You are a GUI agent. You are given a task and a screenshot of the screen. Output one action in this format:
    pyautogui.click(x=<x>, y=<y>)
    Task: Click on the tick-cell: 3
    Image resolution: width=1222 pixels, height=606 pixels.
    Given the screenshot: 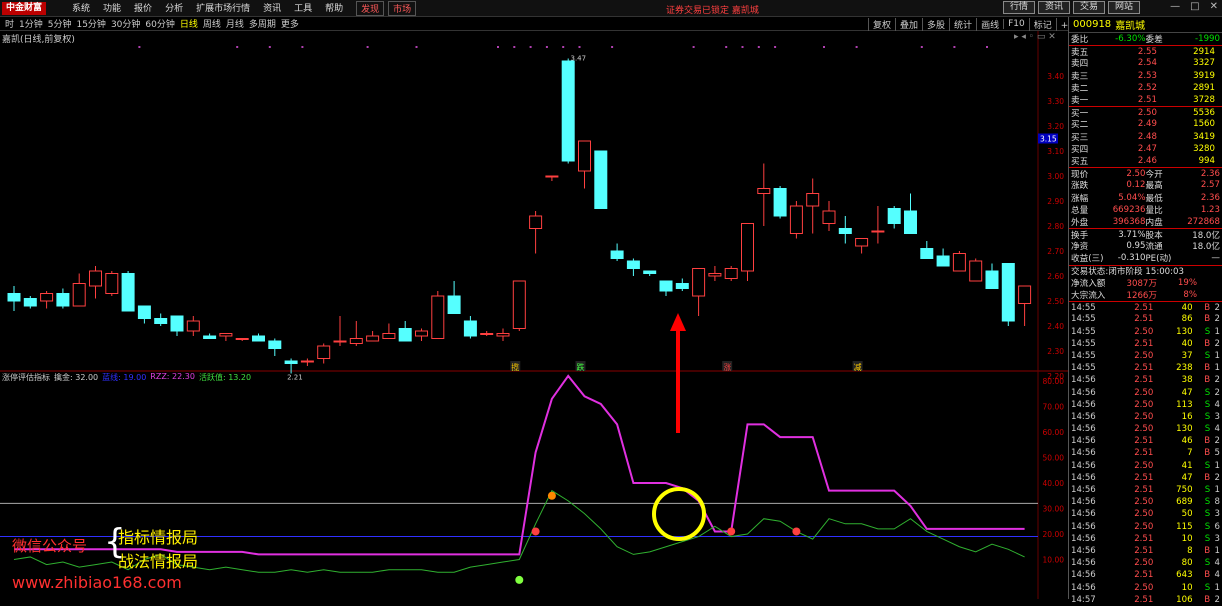 What is the action you would take?
    pyautogui.click(x=1217, y=416)
    